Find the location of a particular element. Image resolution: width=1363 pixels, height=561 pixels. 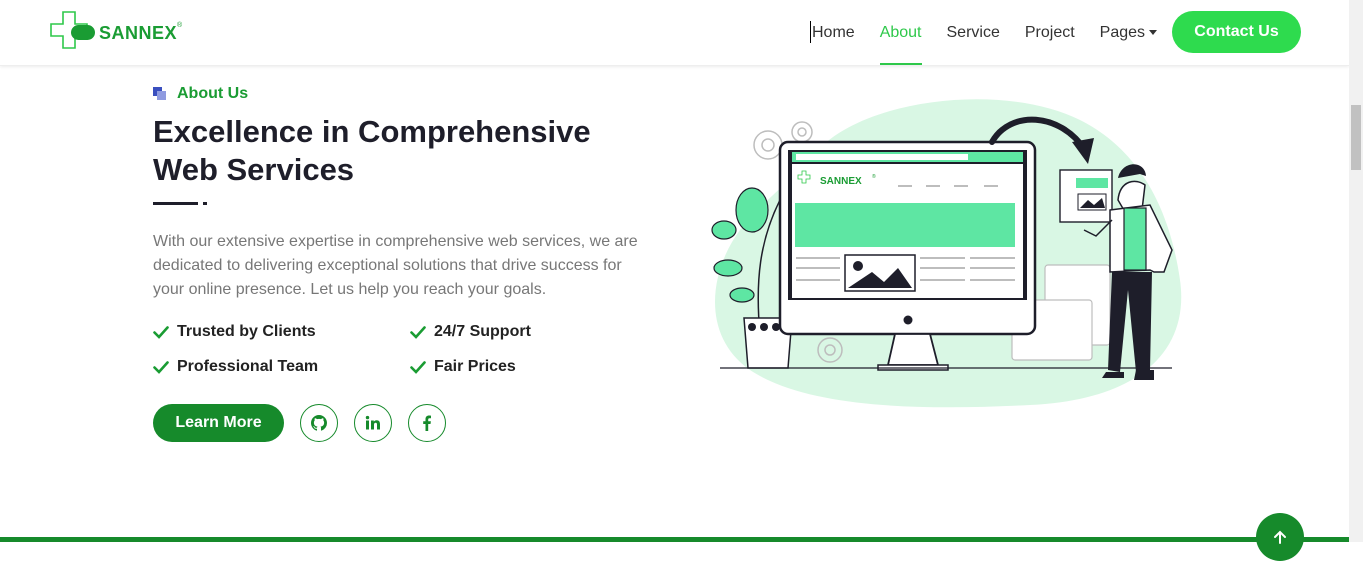

monitor-brand-registered-mark: ® is located at coordinates (874, 176).